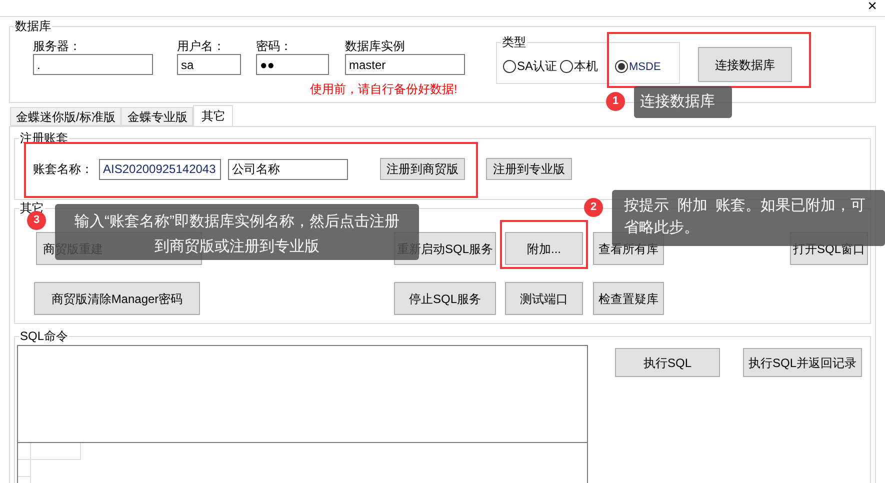 Image resolution: width=885 pixels, height=483 pixels. What do you see at coordinates (872, 8) in the screenshot?
I see `close-button: ×` at bounding box center [872, 8].